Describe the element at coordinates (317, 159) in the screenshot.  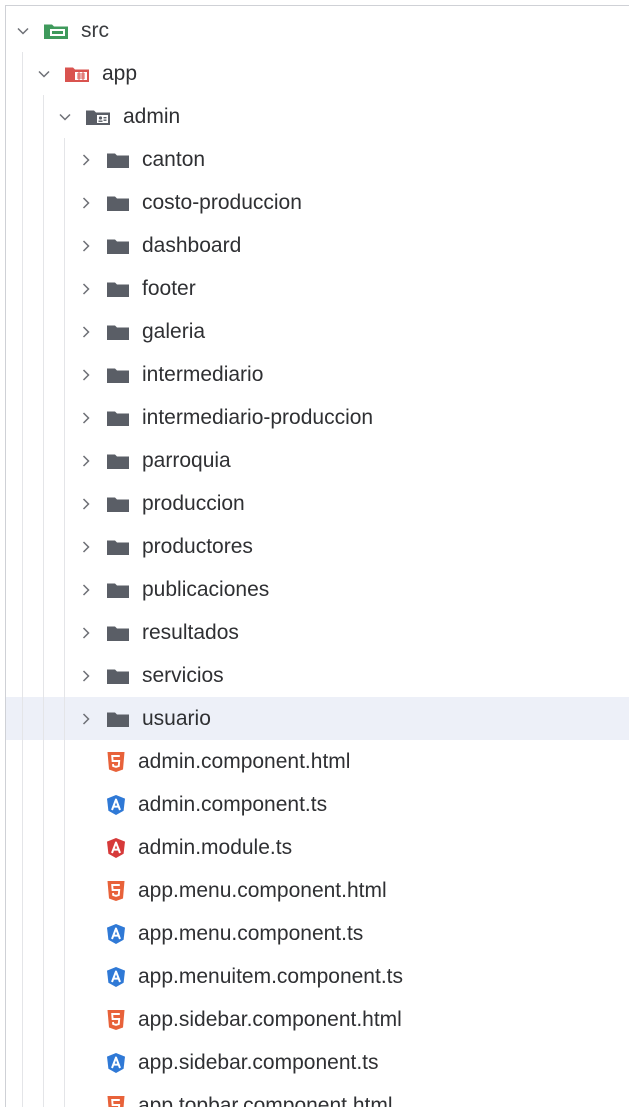
I see `tree-folder-canton: canton` at that location.